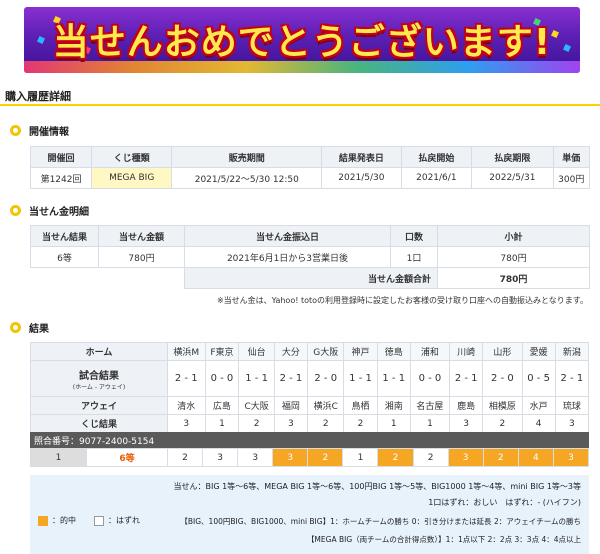  Describe the element at coordinates (64, 257) in the screenshot. I see `win-cell: 6等` at that location.